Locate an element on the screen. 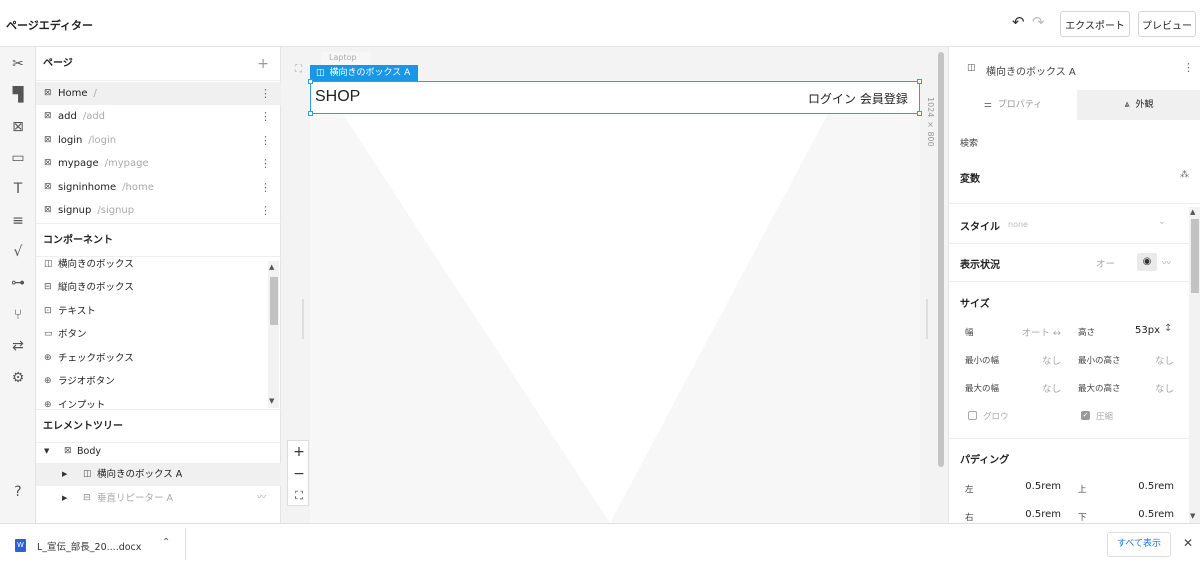 The image size is (1200, 563). top-bar: ページエディター ↶ ↷ エクスポート プレビュー is located at coordinates (600, 23).